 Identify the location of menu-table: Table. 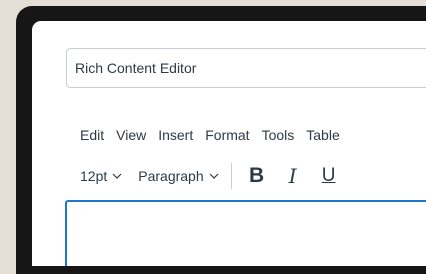
(322, 135).